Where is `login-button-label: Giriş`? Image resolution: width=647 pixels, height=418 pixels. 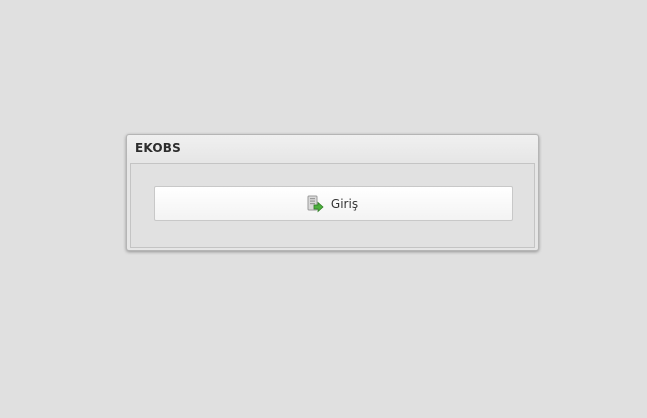 login-button-label: Giriş is located at coordinates (344, 203).